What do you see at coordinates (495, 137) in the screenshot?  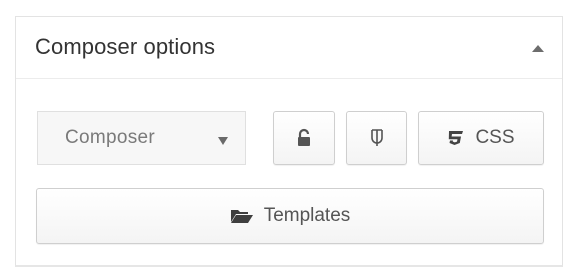 I see `css-button-label: CSS` at bounding box center [495, 137].